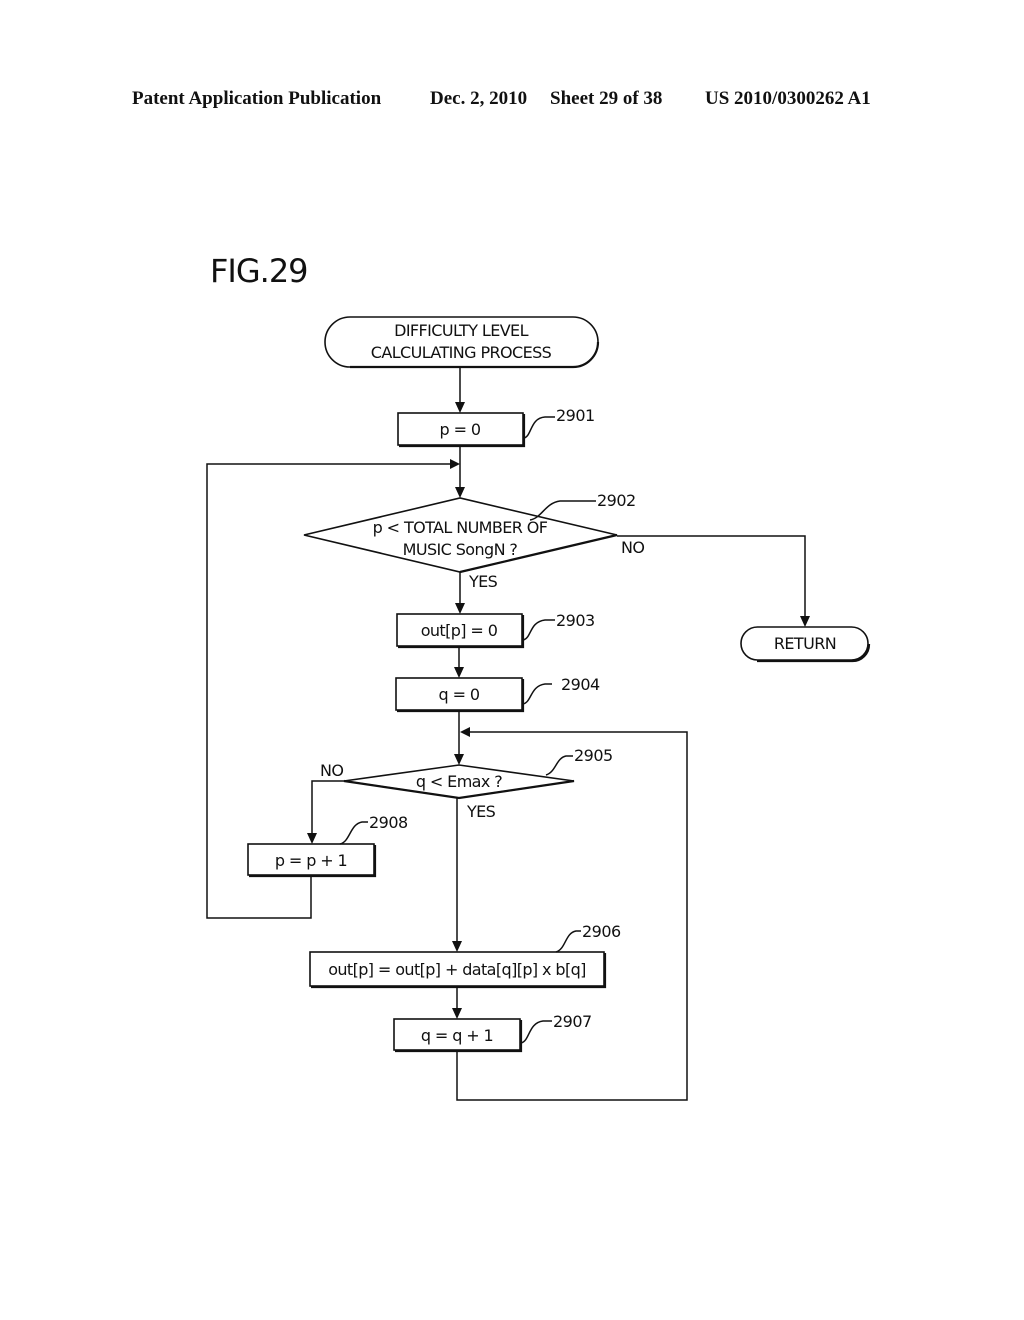  I want to click on start-terminal: DIFFICULTY LEVEL CALCULATING PROCESS, so click(462, 342).